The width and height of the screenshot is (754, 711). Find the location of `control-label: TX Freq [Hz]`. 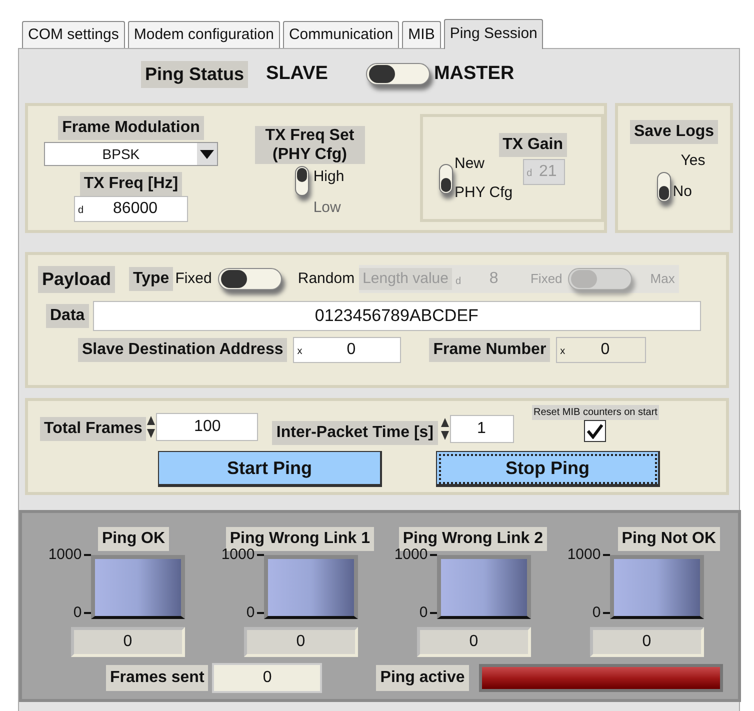

control-label: TX Freq [Hz] is located at coordinates (131, 184).